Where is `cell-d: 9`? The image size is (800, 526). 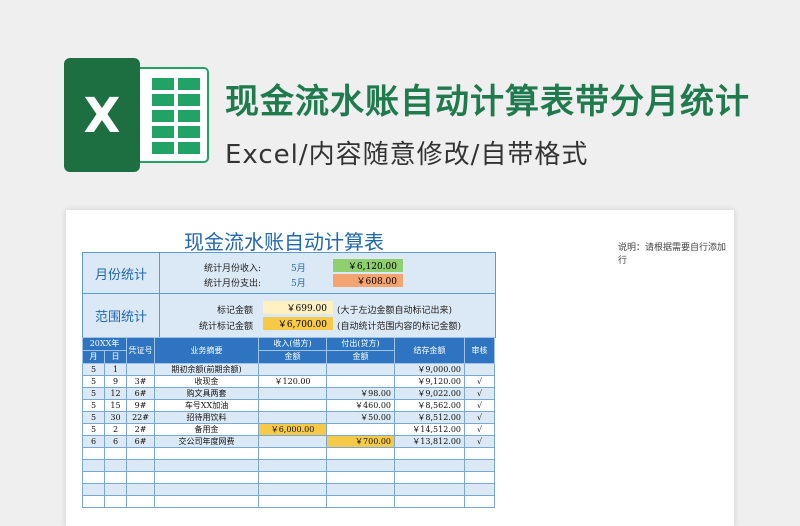 cell-d: 9 is located at coordinates (115, 381).